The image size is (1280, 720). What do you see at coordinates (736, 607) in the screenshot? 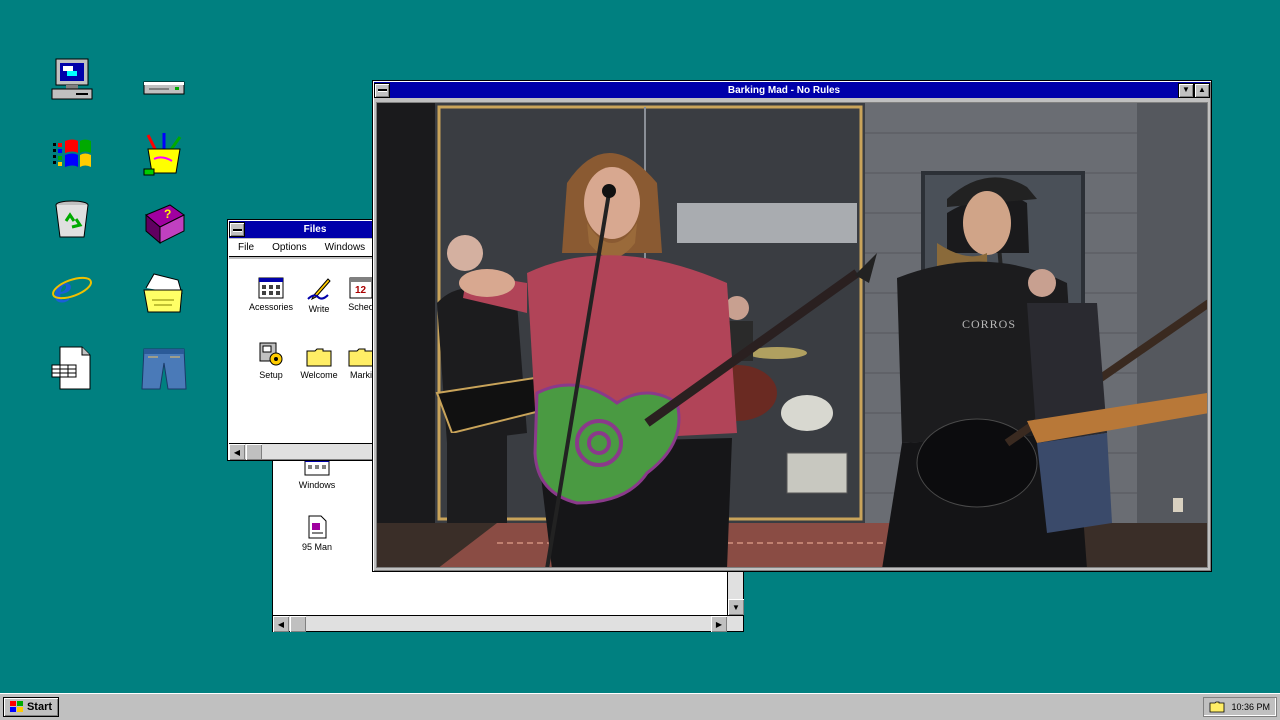
I see `scroll-down-icon: ▼` at bounding box center [736, 607].